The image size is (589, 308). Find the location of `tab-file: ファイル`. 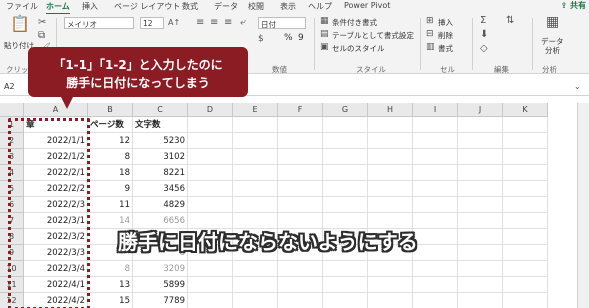

tab-file: ファイル is located at coordinates (22, 6).